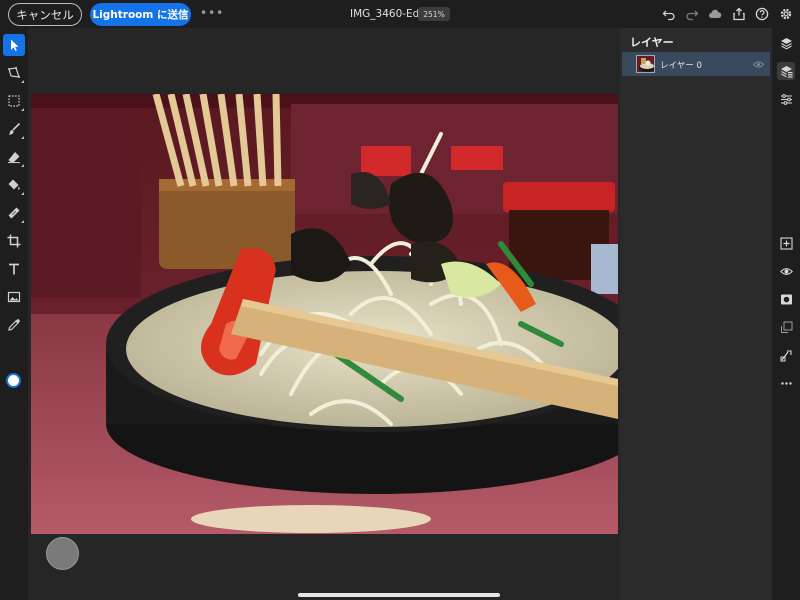 Image resolution: width=800 pixels, height=600 pixels. I want to click on eraser-icon, so click(14, 158).